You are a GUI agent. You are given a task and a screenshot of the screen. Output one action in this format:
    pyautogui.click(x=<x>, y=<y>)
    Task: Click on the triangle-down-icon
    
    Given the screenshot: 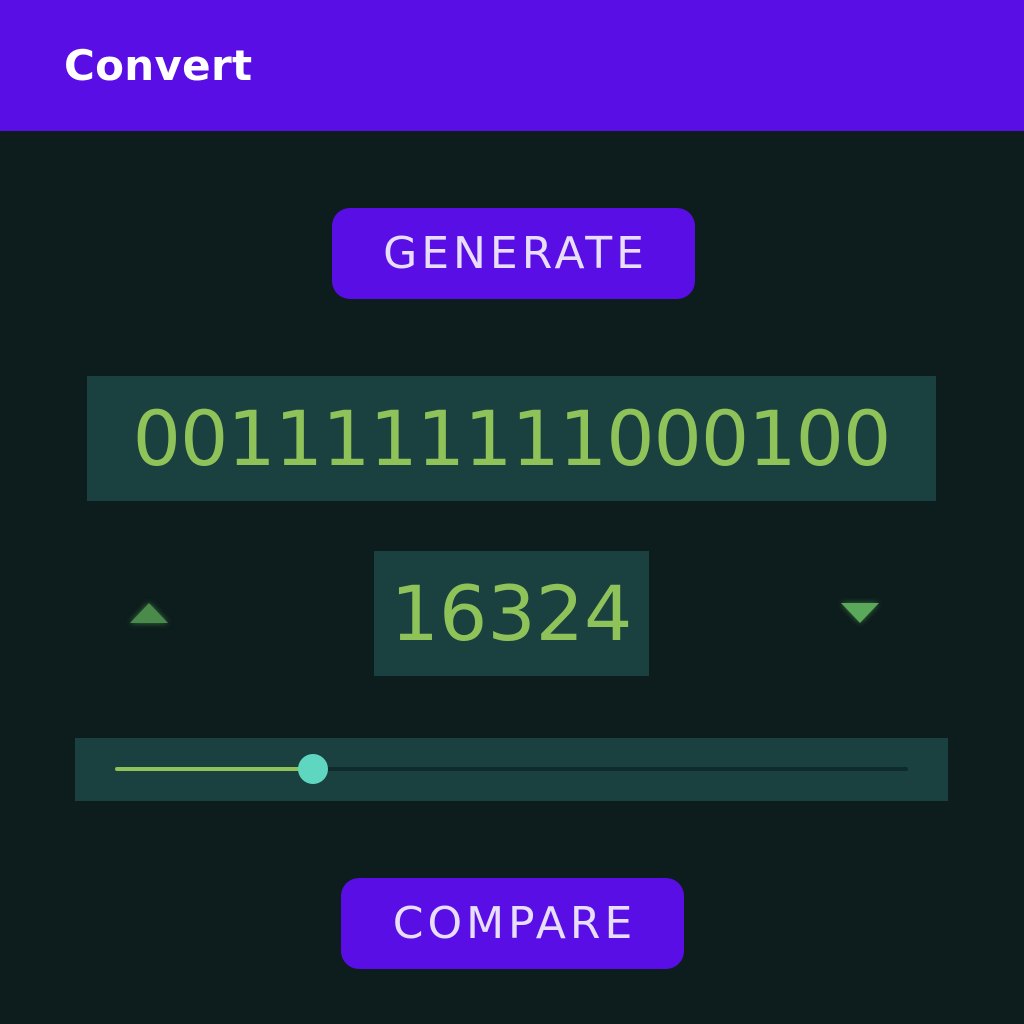 What is the action you would take?
    pyautogui.click(x=860, y=613)
    